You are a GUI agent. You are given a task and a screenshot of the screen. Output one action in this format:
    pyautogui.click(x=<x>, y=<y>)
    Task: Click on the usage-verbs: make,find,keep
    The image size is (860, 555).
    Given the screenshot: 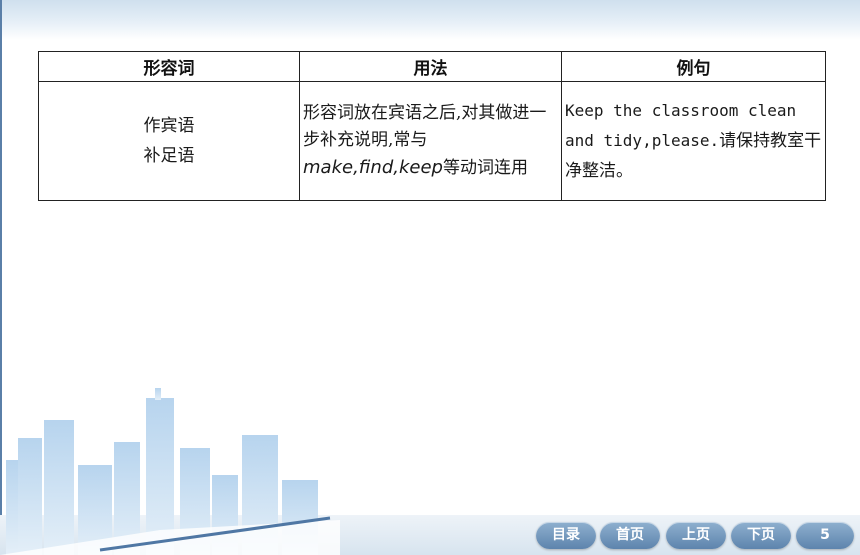 What is the action you would take?
    pyautogui.click(x=373, y=167)
    